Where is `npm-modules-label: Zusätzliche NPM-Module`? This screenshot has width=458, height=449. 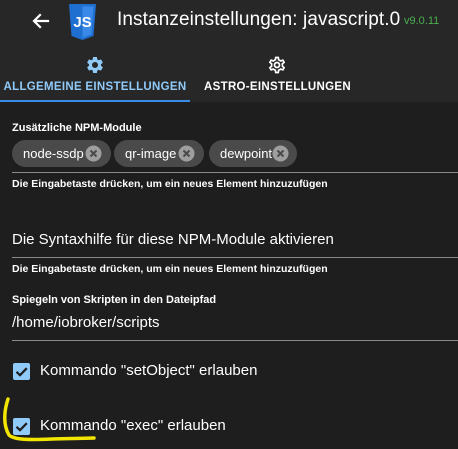
npm-modules-label: Zusätzliche NPM-Module is located at coordinates (77, 128).